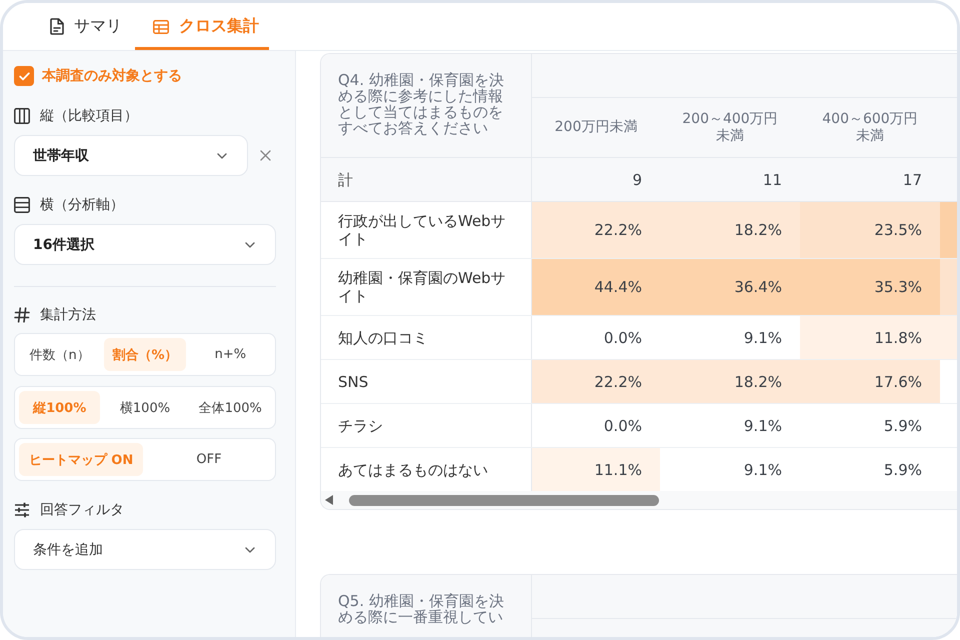  I want to click on checkbox, so click(24, 76).